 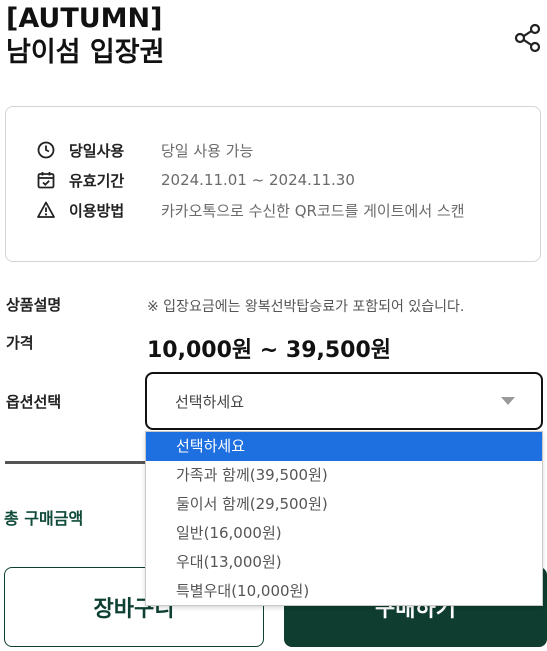 I want to click on option-item: 일반(16,000원), so click(x=344, y=533).